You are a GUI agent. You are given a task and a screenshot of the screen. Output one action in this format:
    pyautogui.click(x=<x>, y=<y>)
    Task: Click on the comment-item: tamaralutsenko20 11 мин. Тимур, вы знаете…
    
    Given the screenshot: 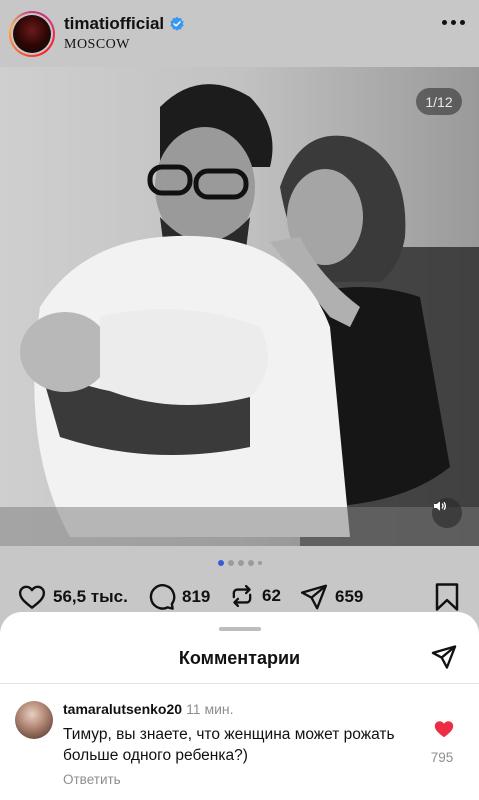 What is the action you would take?
    pyautogui.click(x=239, y=742)
    